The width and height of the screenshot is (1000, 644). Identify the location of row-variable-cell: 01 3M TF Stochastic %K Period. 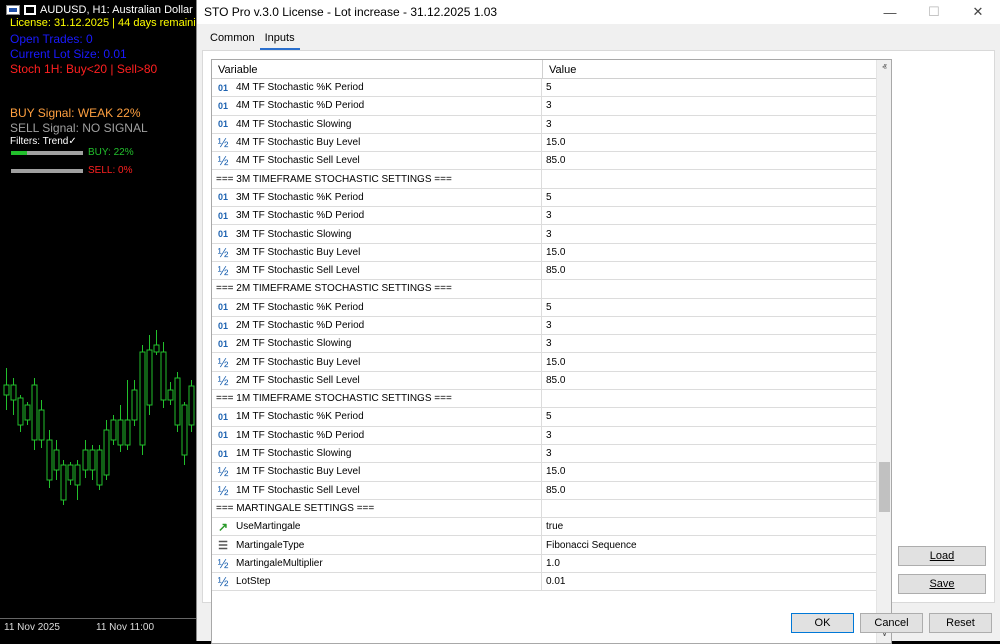
(377, 197).